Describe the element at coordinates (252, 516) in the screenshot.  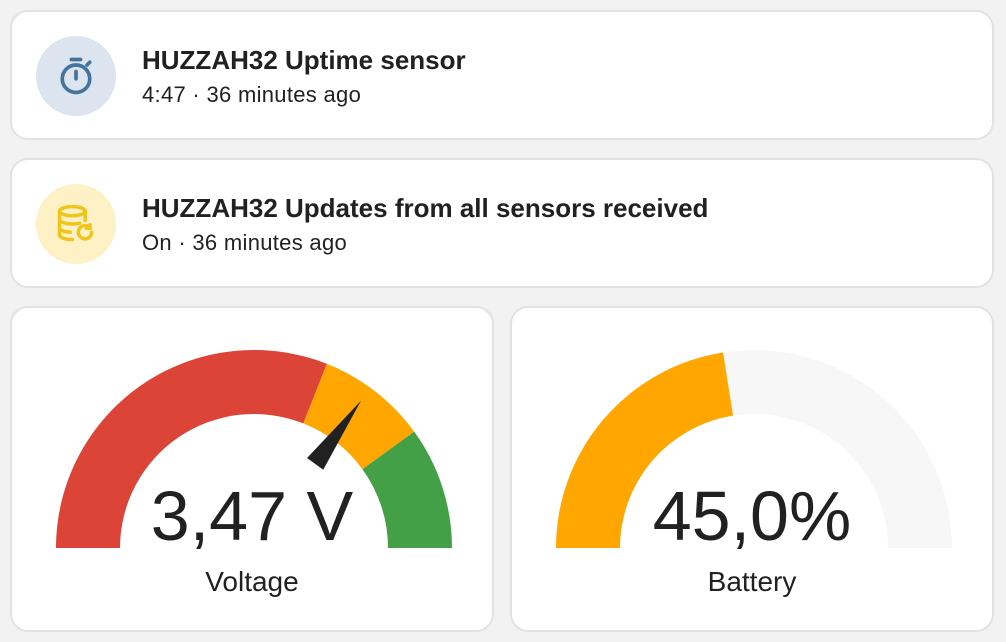
I see `voltage-value: 3,47 V` at that location.